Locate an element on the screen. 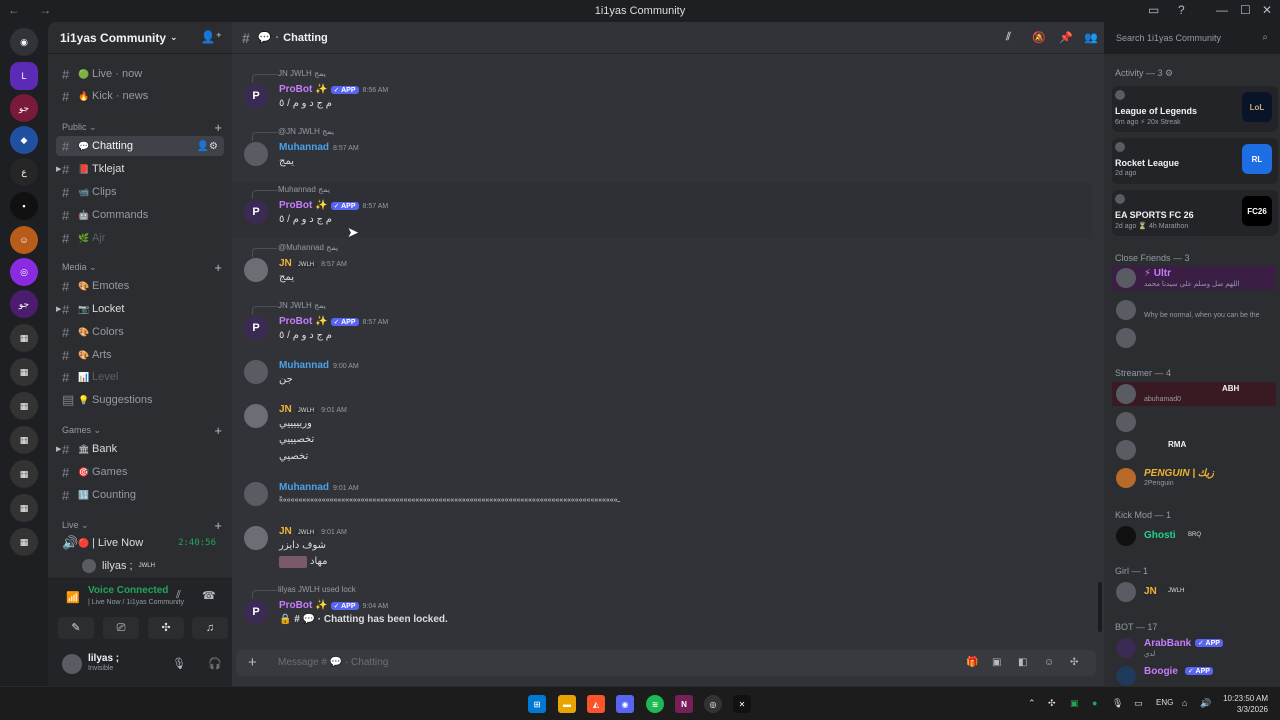  help-icon: ? is located at coordinates (1181, 10).